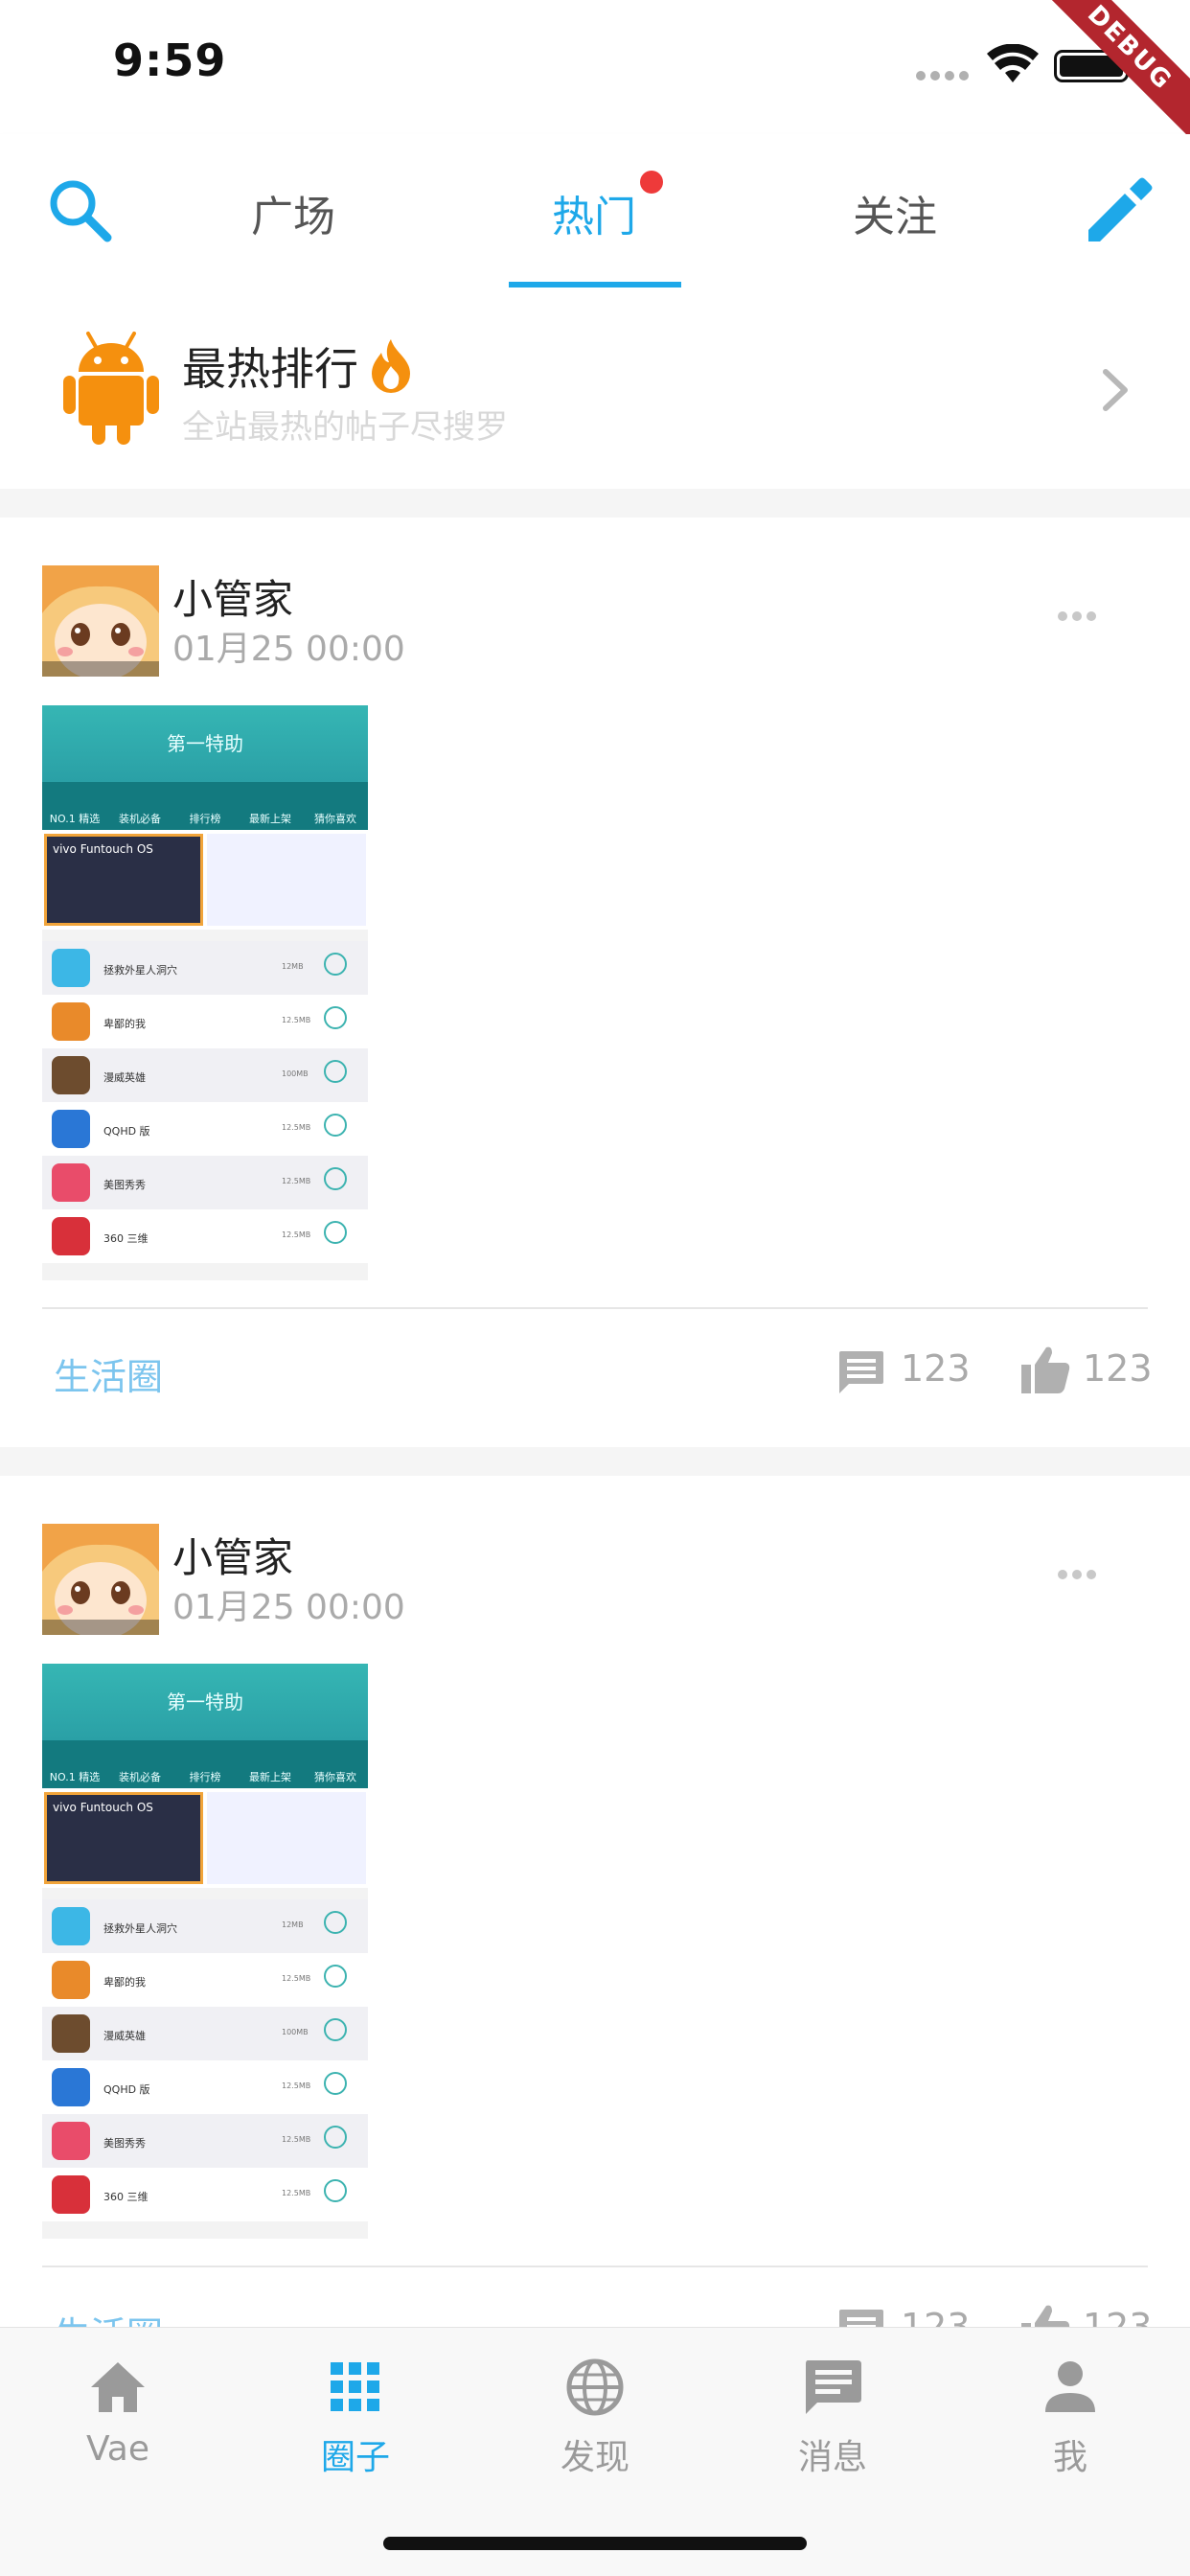  I want to click on person-icon, so click(1070, 2386).